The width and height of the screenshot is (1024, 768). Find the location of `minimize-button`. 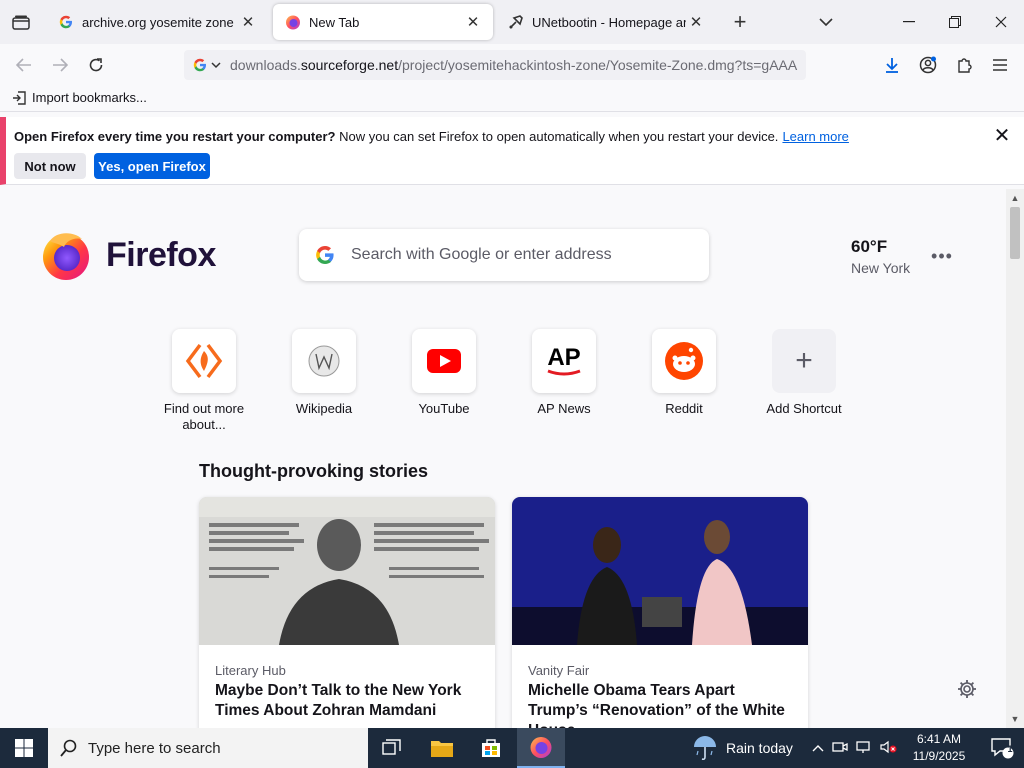

minimize-button is located at coordinates (909, 22).